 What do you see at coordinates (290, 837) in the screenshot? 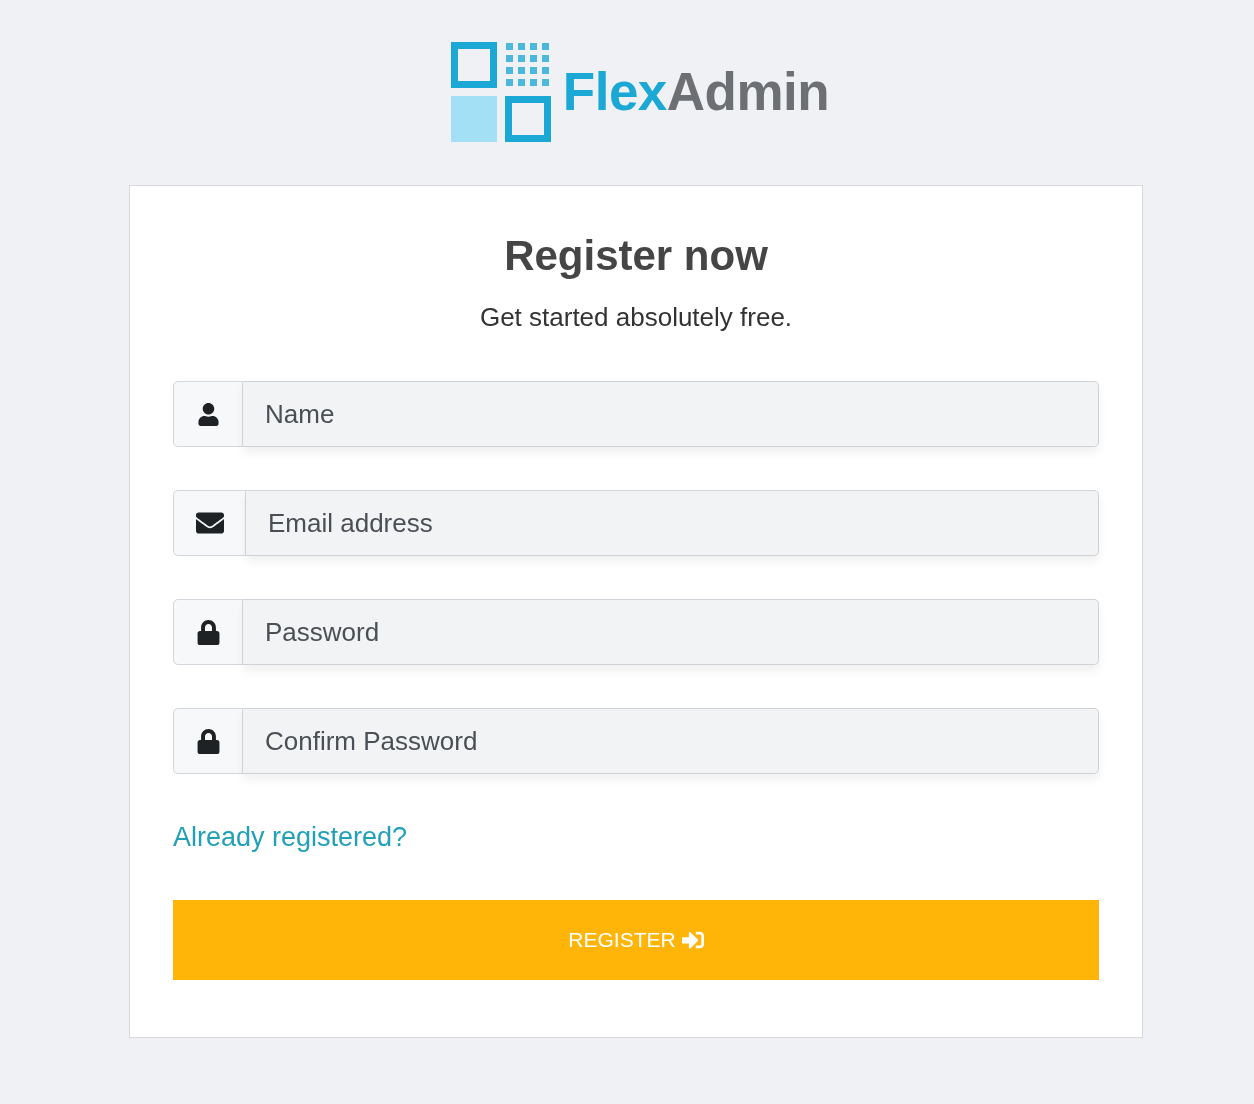
I see `login-link: Already registered?` at bounding box center [290, 837].